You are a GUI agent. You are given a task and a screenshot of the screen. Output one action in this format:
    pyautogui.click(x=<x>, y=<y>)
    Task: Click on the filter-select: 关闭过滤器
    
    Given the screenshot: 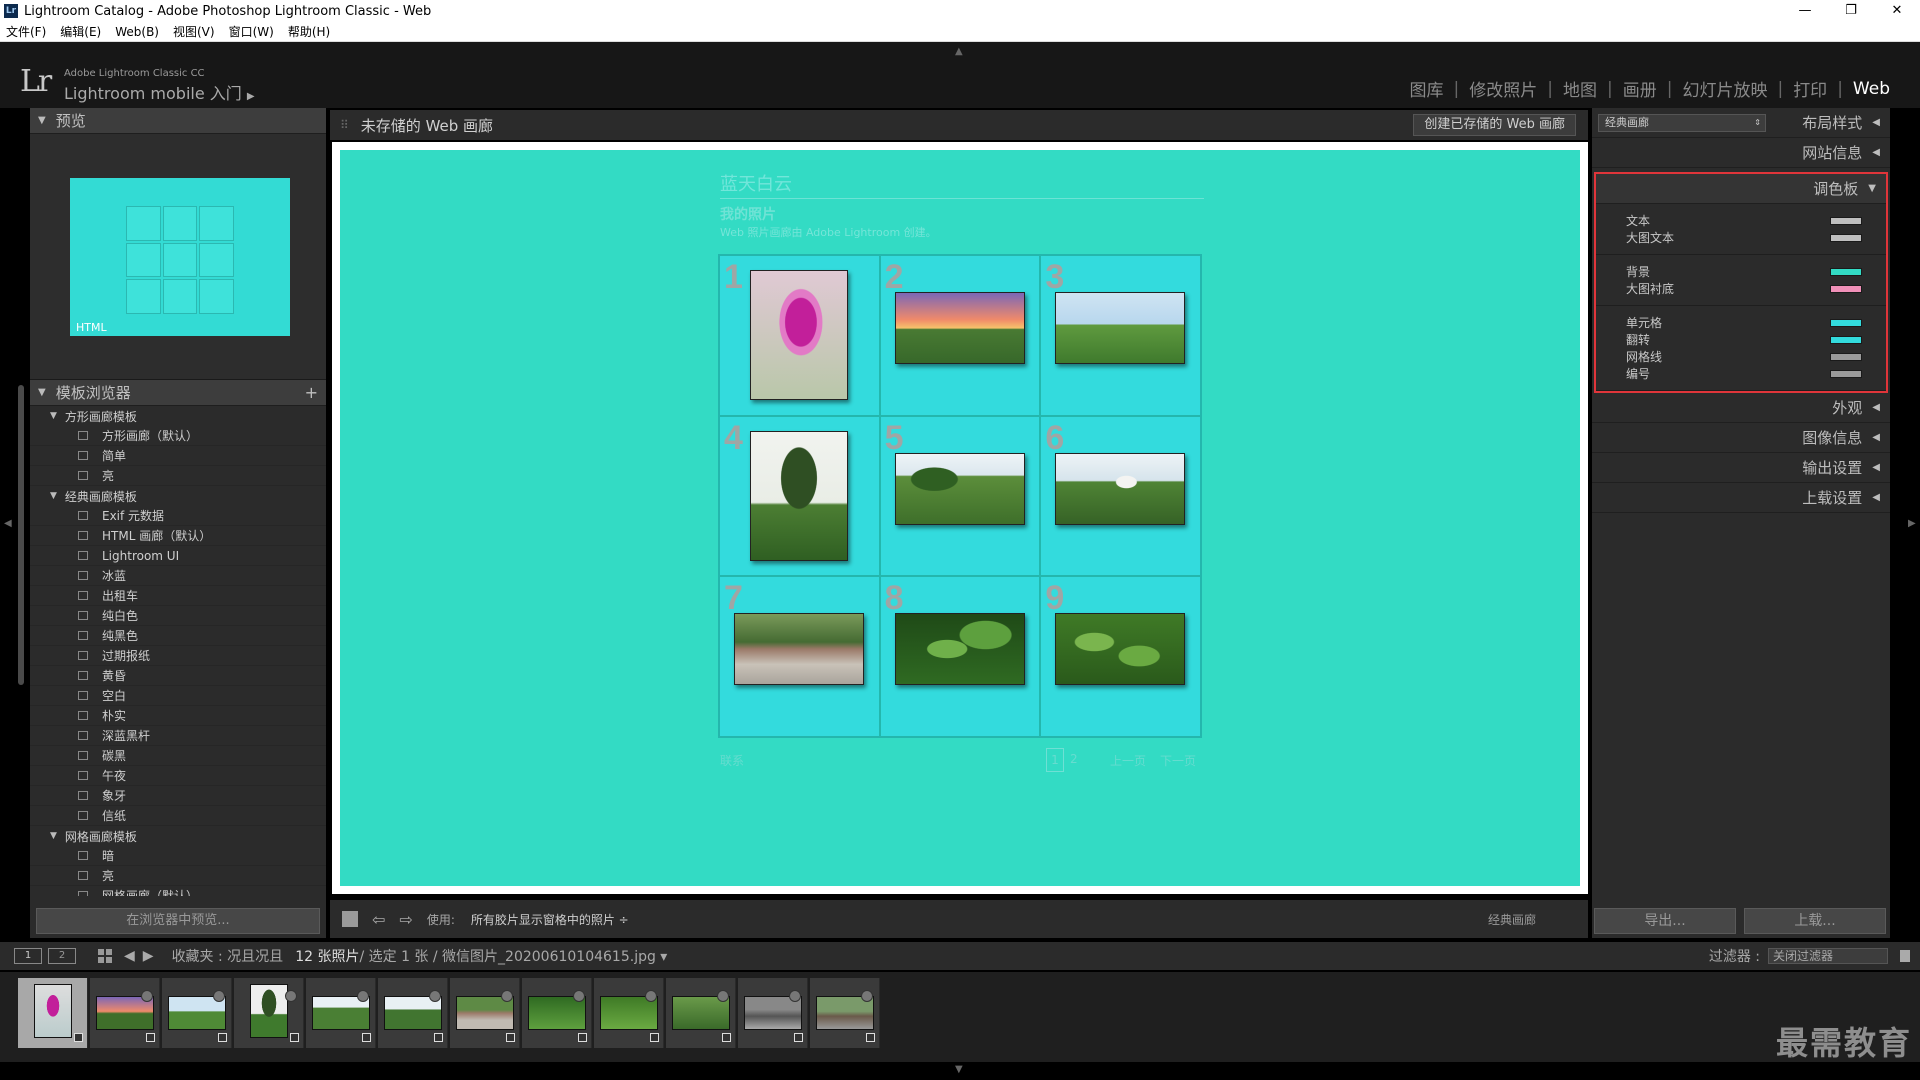 What is the action you would take?
    pyautogui.click(x=1828, y=956)
    